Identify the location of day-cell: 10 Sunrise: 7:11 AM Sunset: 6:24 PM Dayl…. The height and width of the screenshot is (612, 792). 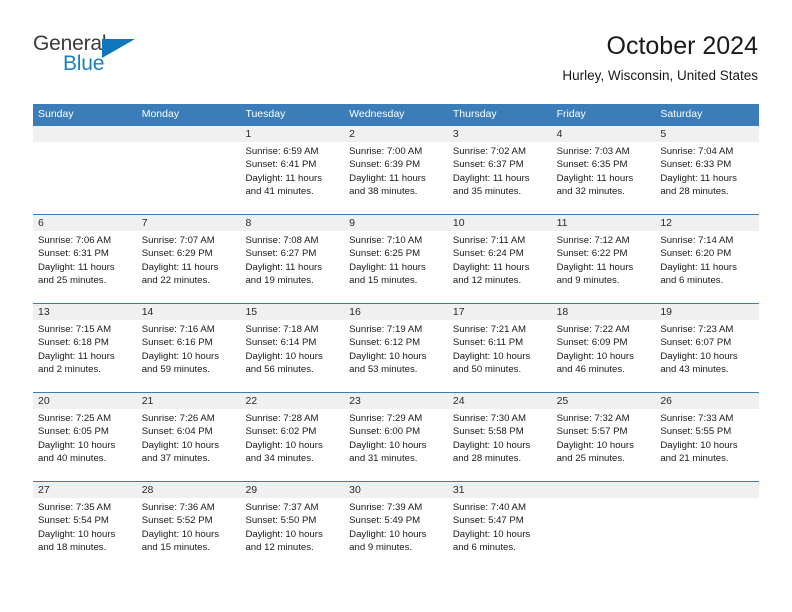
(499, 259).